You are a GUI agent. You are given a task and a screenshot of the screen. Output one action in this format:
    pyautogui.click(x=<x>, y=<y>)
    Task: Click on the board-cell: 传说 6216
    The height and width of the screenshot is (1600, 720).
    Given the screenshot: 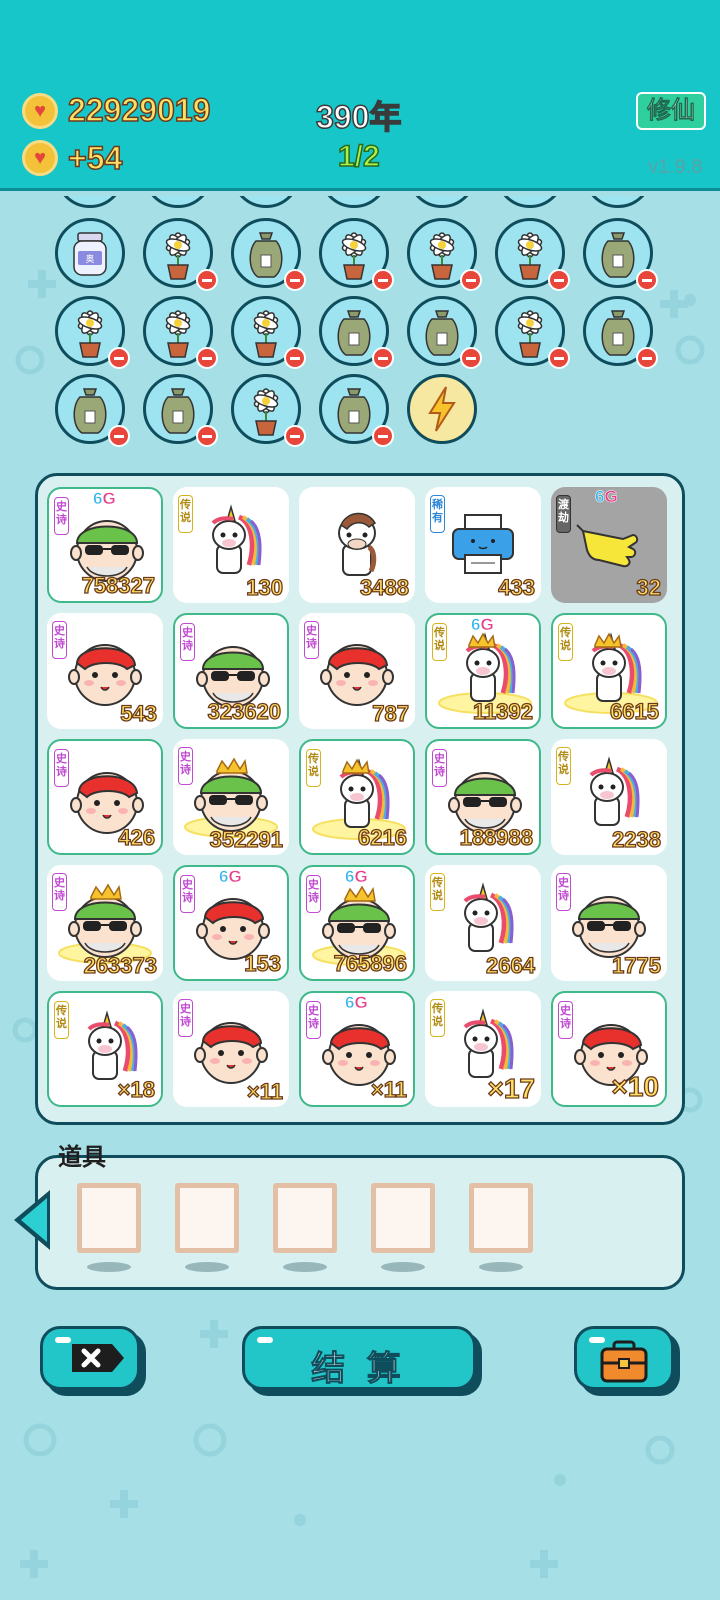 What is the action you would take?
    pyautogui.click(x=357, y=797)
    